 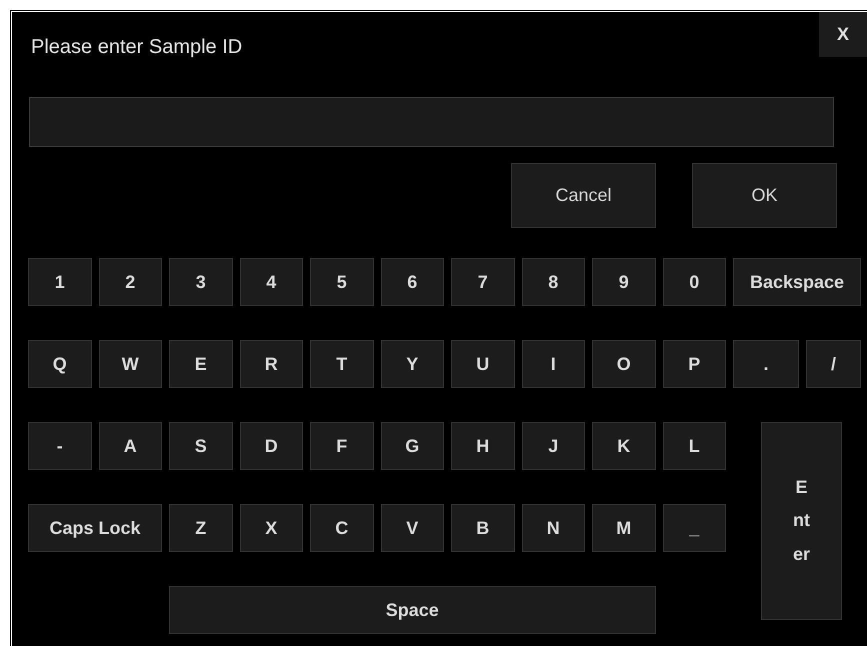 What do you see at coordinates (130, 282) in the screenshot?
I see `key: 2` at bounding box center [130, 282].